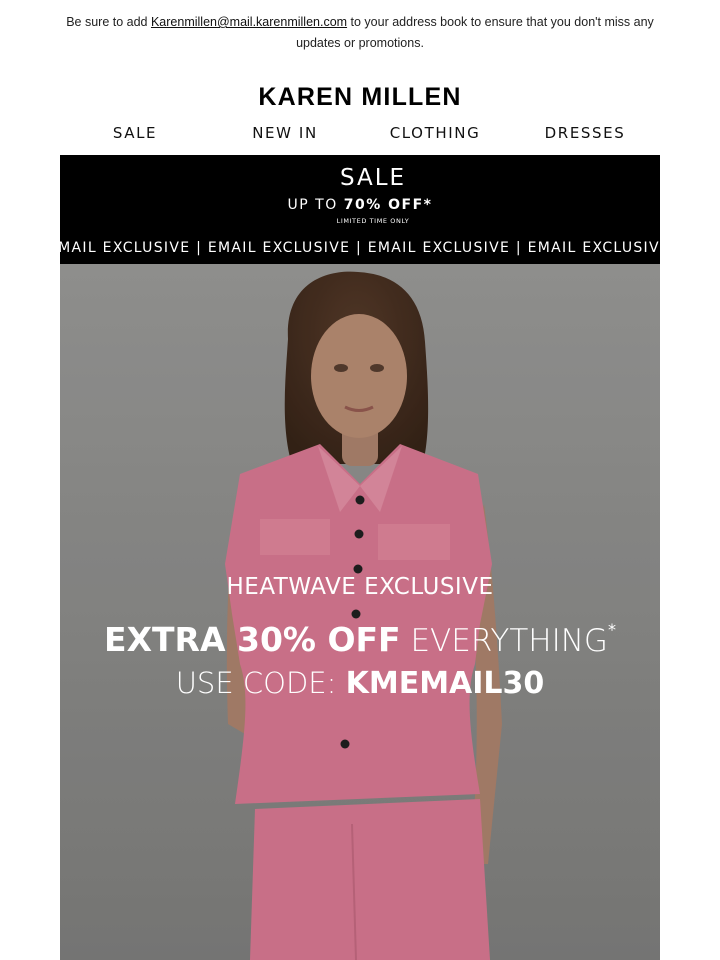 This screenshot has width=720, height=960. I want to click on sale-banner-subtitle: UP TO 70% OFF*, so click(360, 205).